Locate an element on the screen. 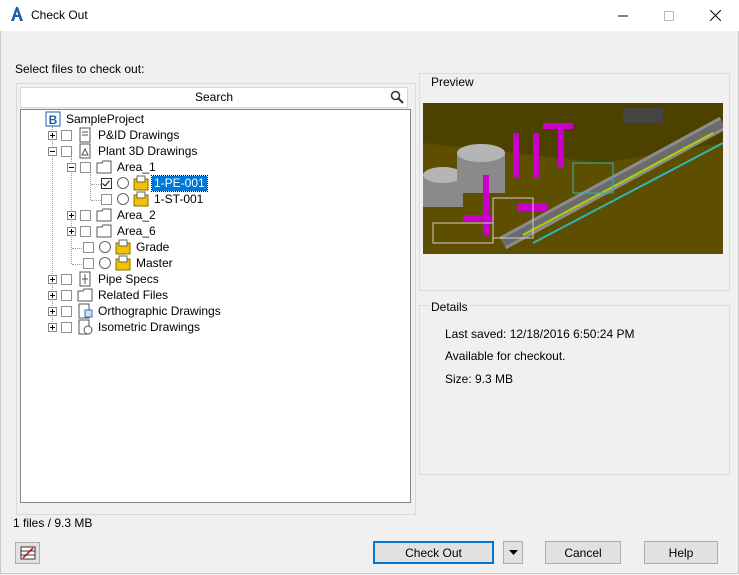 The image size is (739, 575). tree-item-label: Isometric Drawings is located at coordinates (149, 326).